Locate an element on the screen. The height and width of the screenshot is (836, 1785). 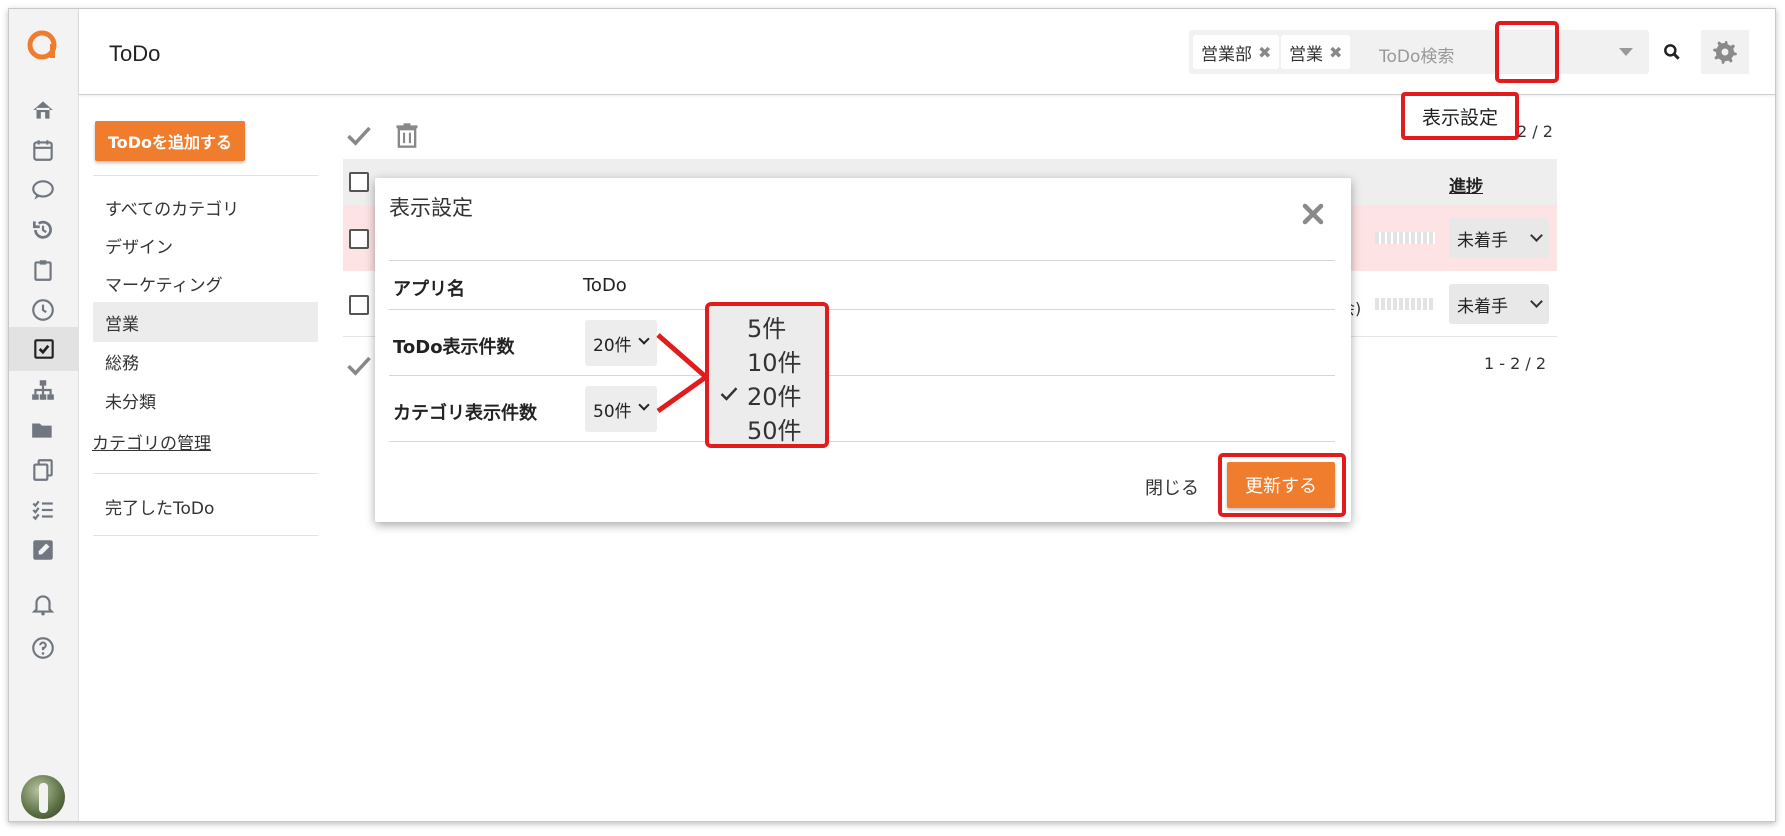
folder-icon is located at coordinates (43, 430).